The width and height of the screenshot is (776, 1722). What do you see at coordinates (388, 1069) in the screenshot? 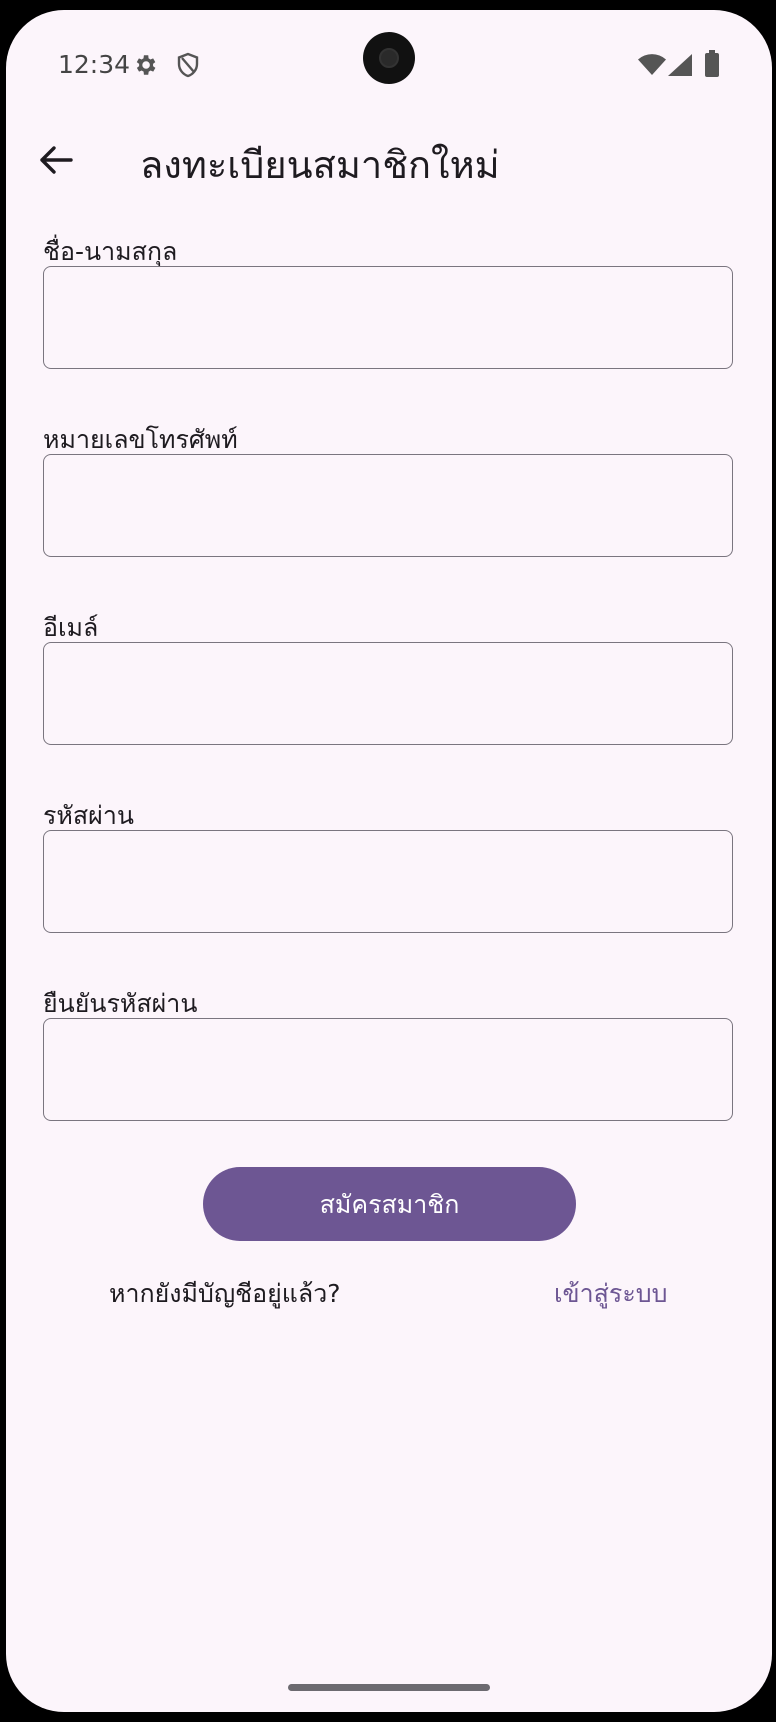
I see `confirm-password-input` at bounding box center [388, 1069].